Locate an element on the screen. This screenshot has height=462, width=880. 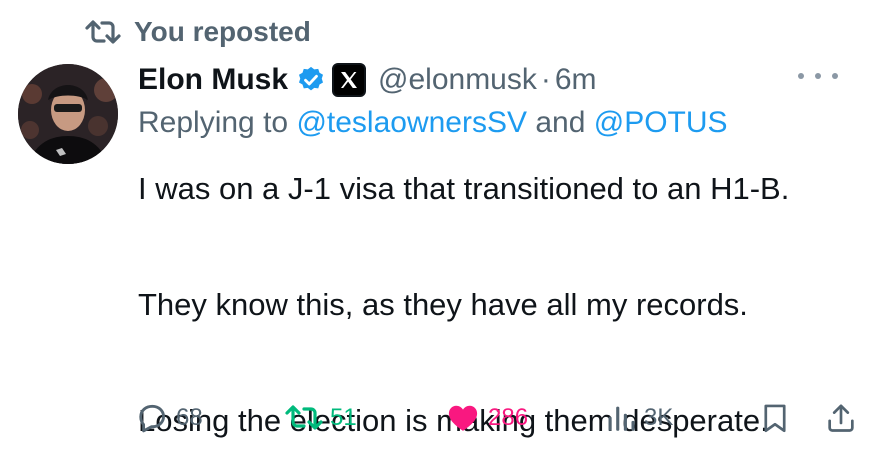
x-logo-icon is located at coordinates (349, 80).